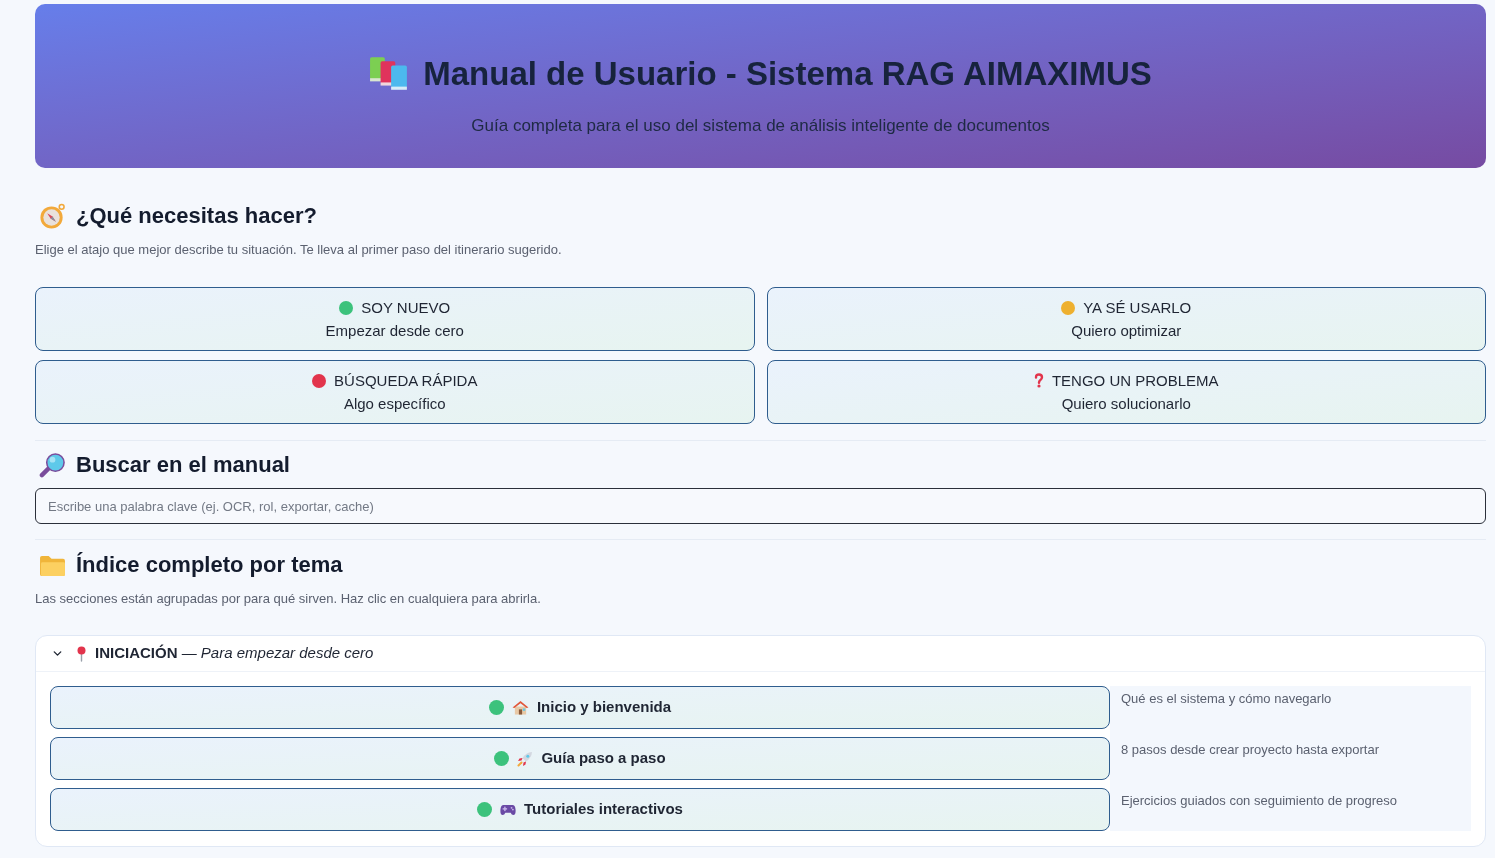  Describe the element at coordinates (1126, 319) in the screenshot. I see `shortcut-button: YA SÉ USARLO Quiero optimizar` at that location.